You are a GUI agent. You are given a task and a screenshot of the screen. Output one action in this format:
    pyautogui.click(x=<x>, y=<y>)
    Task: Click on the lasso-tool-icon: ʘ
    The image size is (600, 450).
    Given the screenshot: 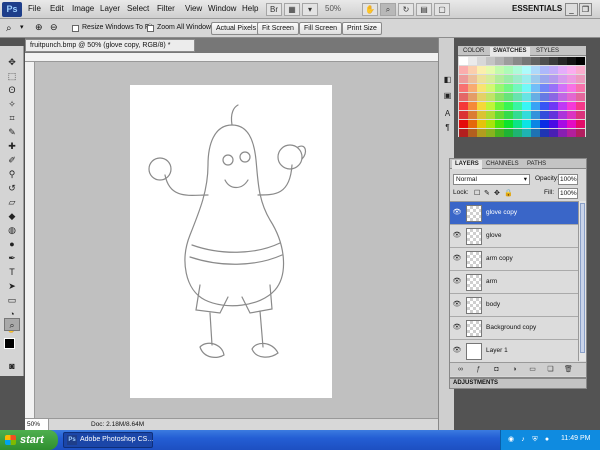 What is the action you would take?
    pyautogui.click(x=12, y=90)
    